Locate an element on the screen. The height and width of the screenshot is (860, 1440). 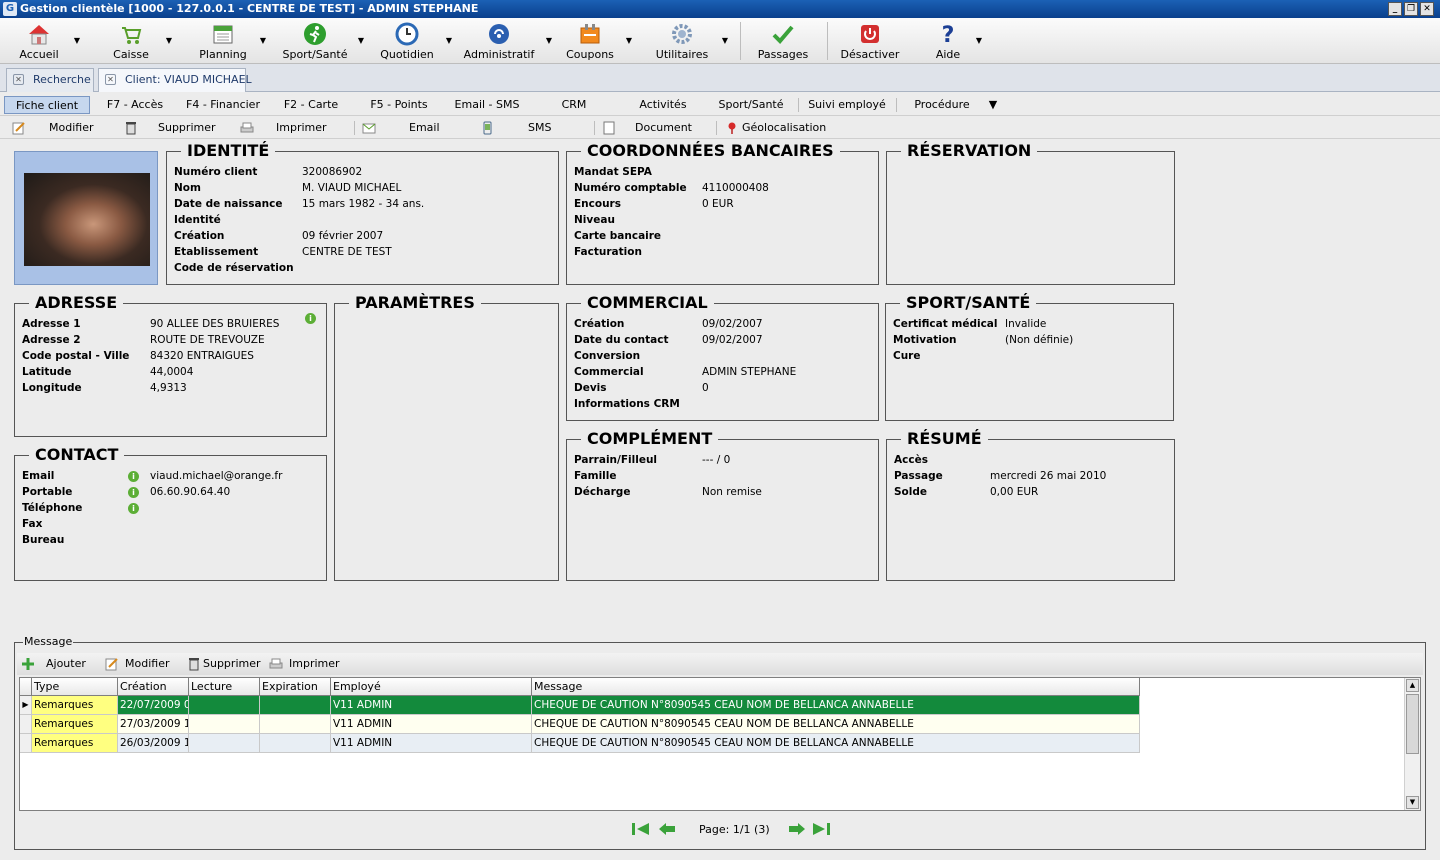
menu-acces: F7 - Accès is located at coordinates (135, 105).